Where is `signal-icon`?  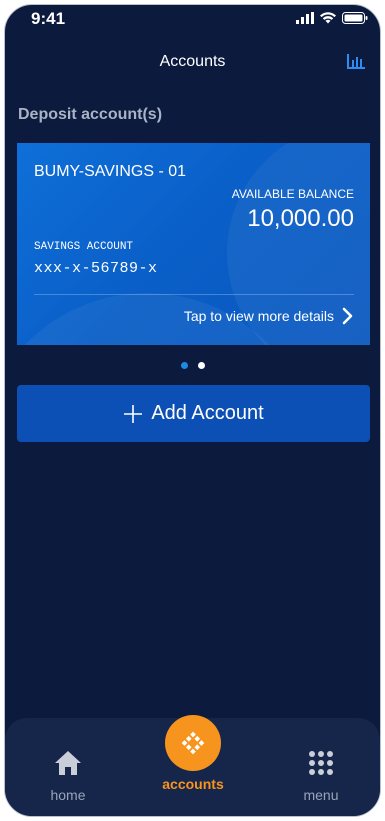 signal-icon is located at coordinates (305, 18).